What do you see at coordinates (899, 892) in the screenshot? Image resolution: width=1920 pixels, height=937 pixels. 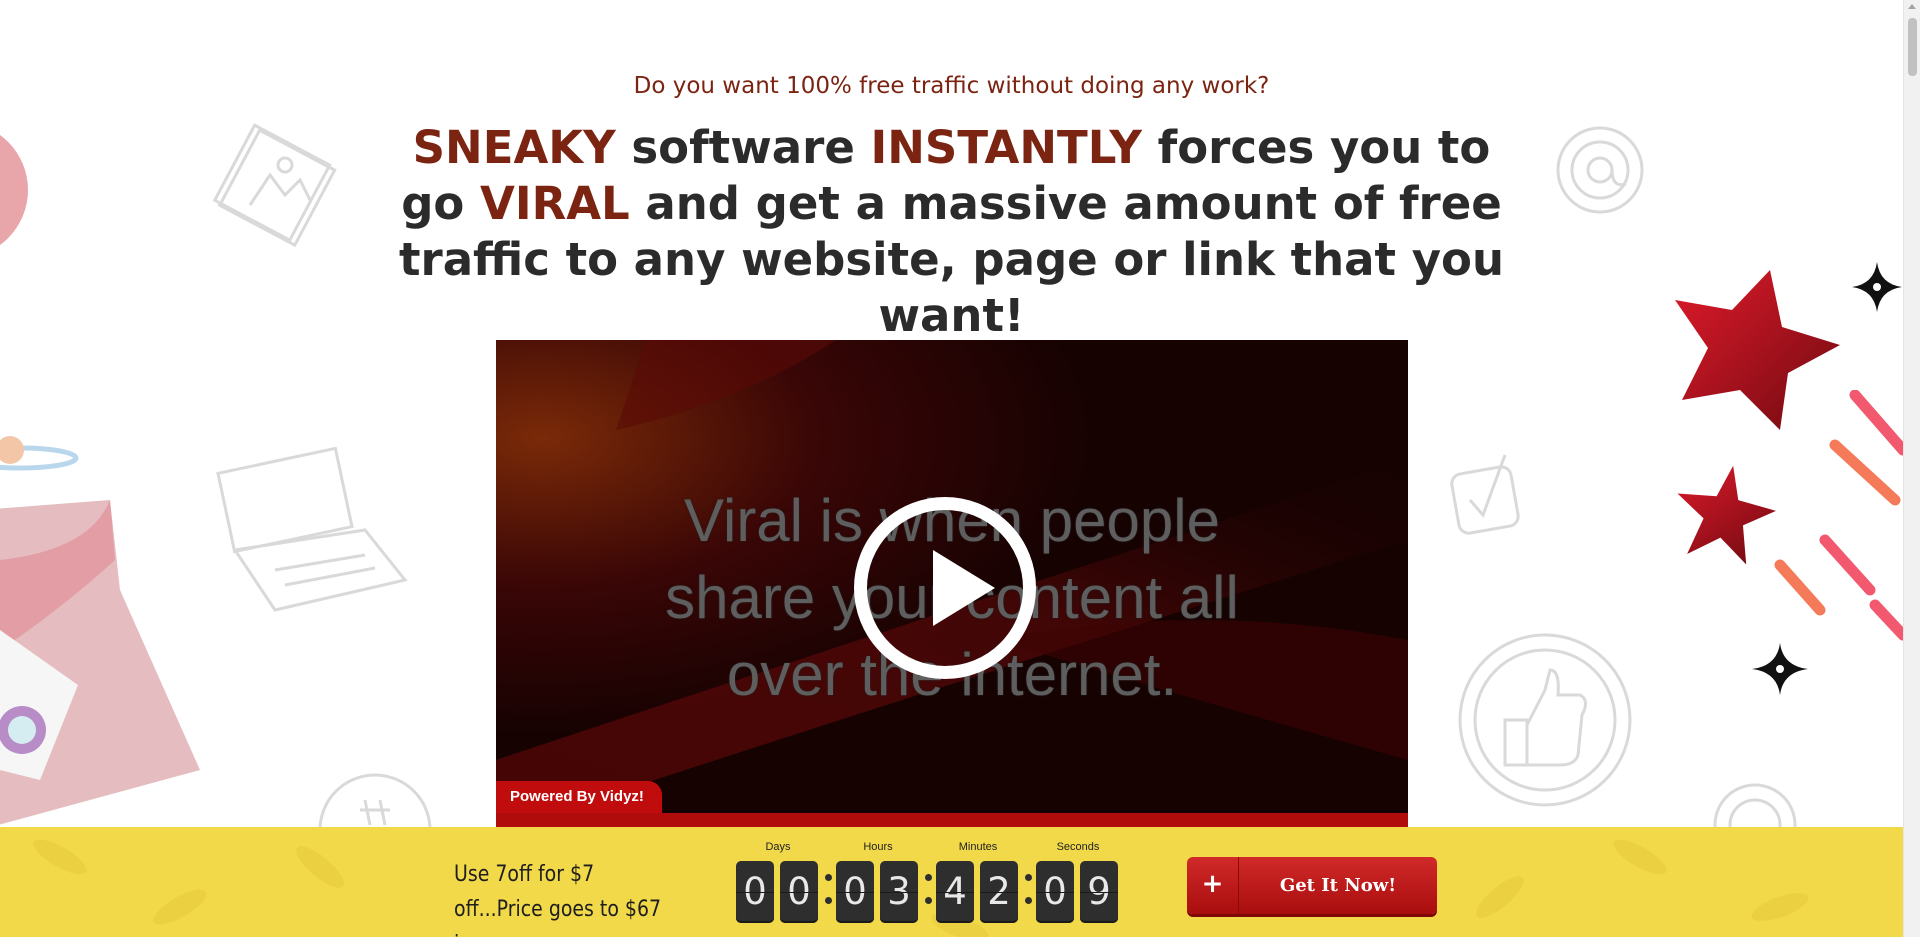 I see `hours-digit-2: 3` at bounding box center [899, 892].